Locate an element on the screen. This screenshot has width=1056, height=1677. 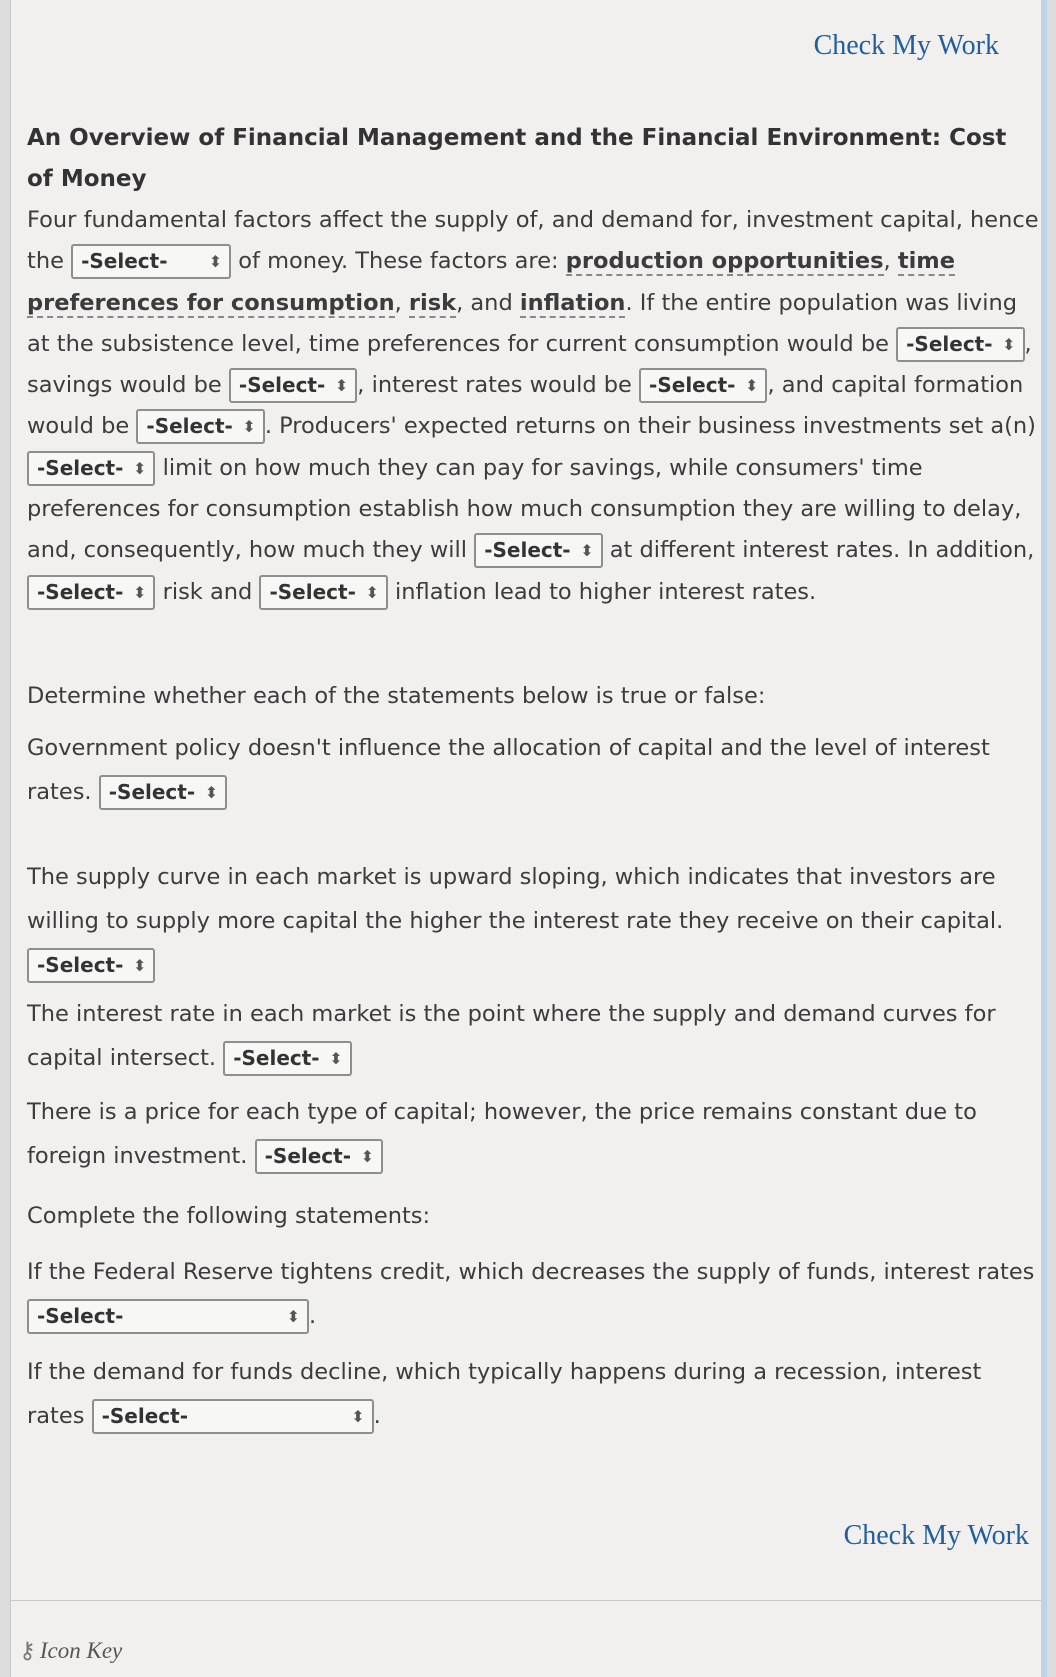
footer-divider is located at coordinates (526, 1600).